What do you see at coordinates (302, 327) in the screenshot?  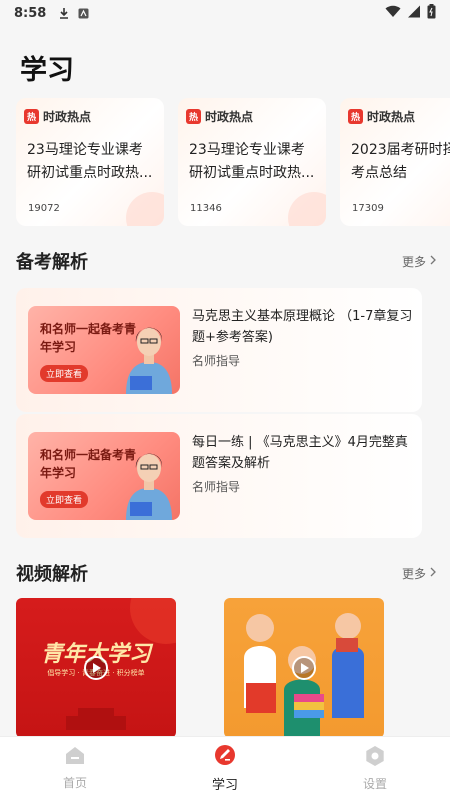 I see `prep-card-title: 马克思主义基本原理概论 （1-7章复习题+参考答案)` at bounding box center [302, 327].